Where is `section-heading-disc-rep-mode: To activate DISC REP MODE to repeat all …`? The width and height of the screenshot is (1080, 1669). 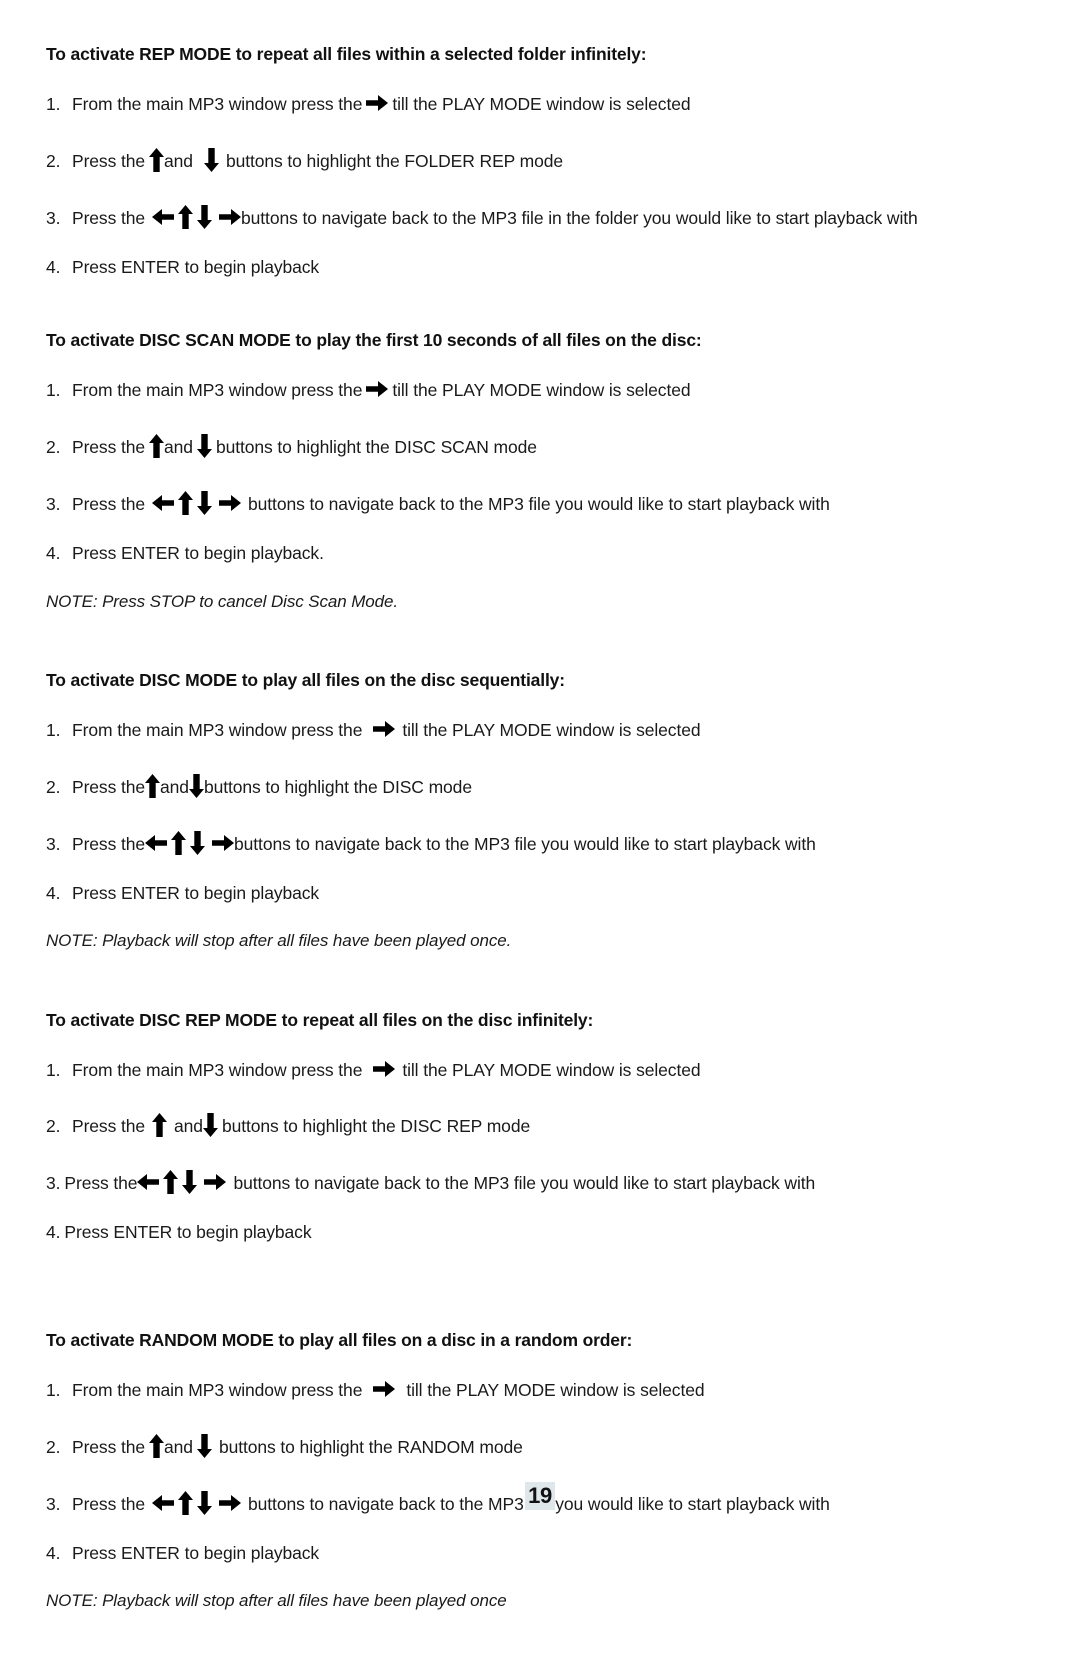
section-heading-disc-rep-mode: To activate DISC REP MODE to repeat all … is located at coordinates (320, 1019).